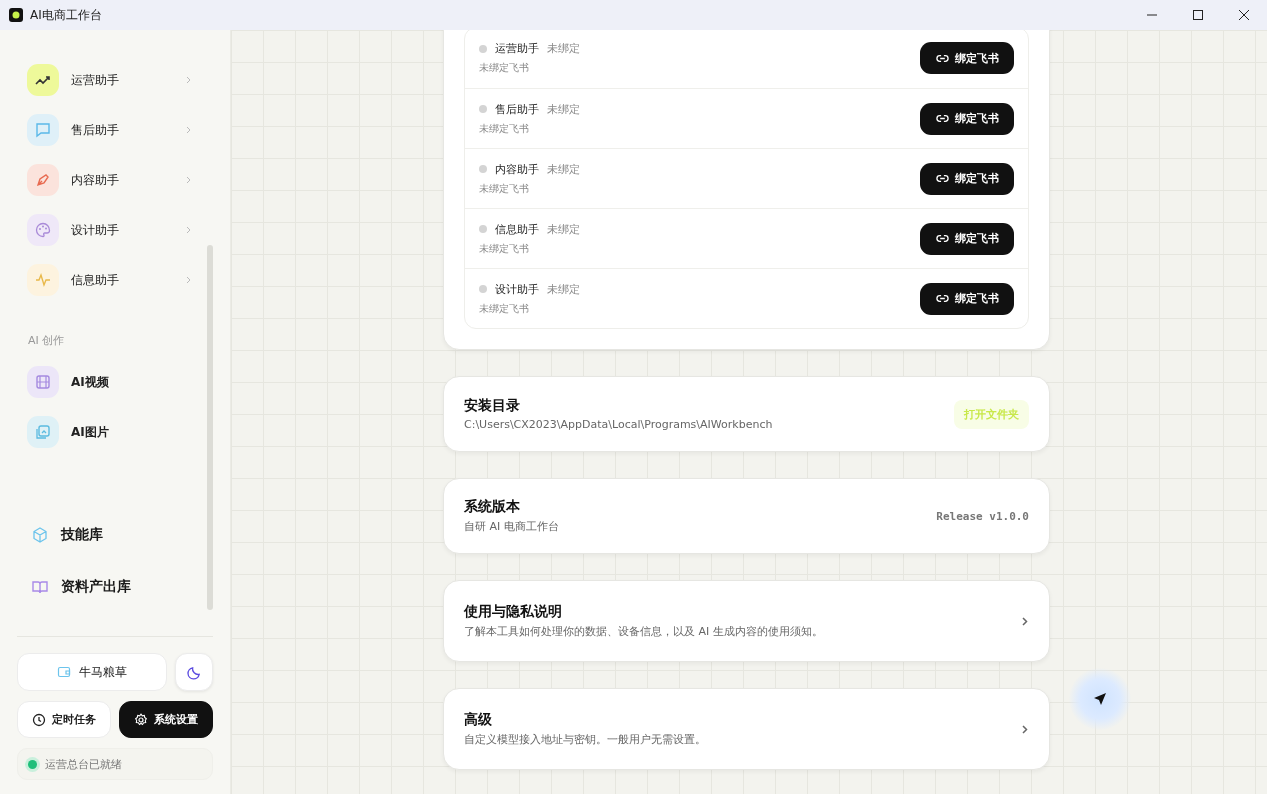  I want to click on card-title: 高级, so click(478, 720).